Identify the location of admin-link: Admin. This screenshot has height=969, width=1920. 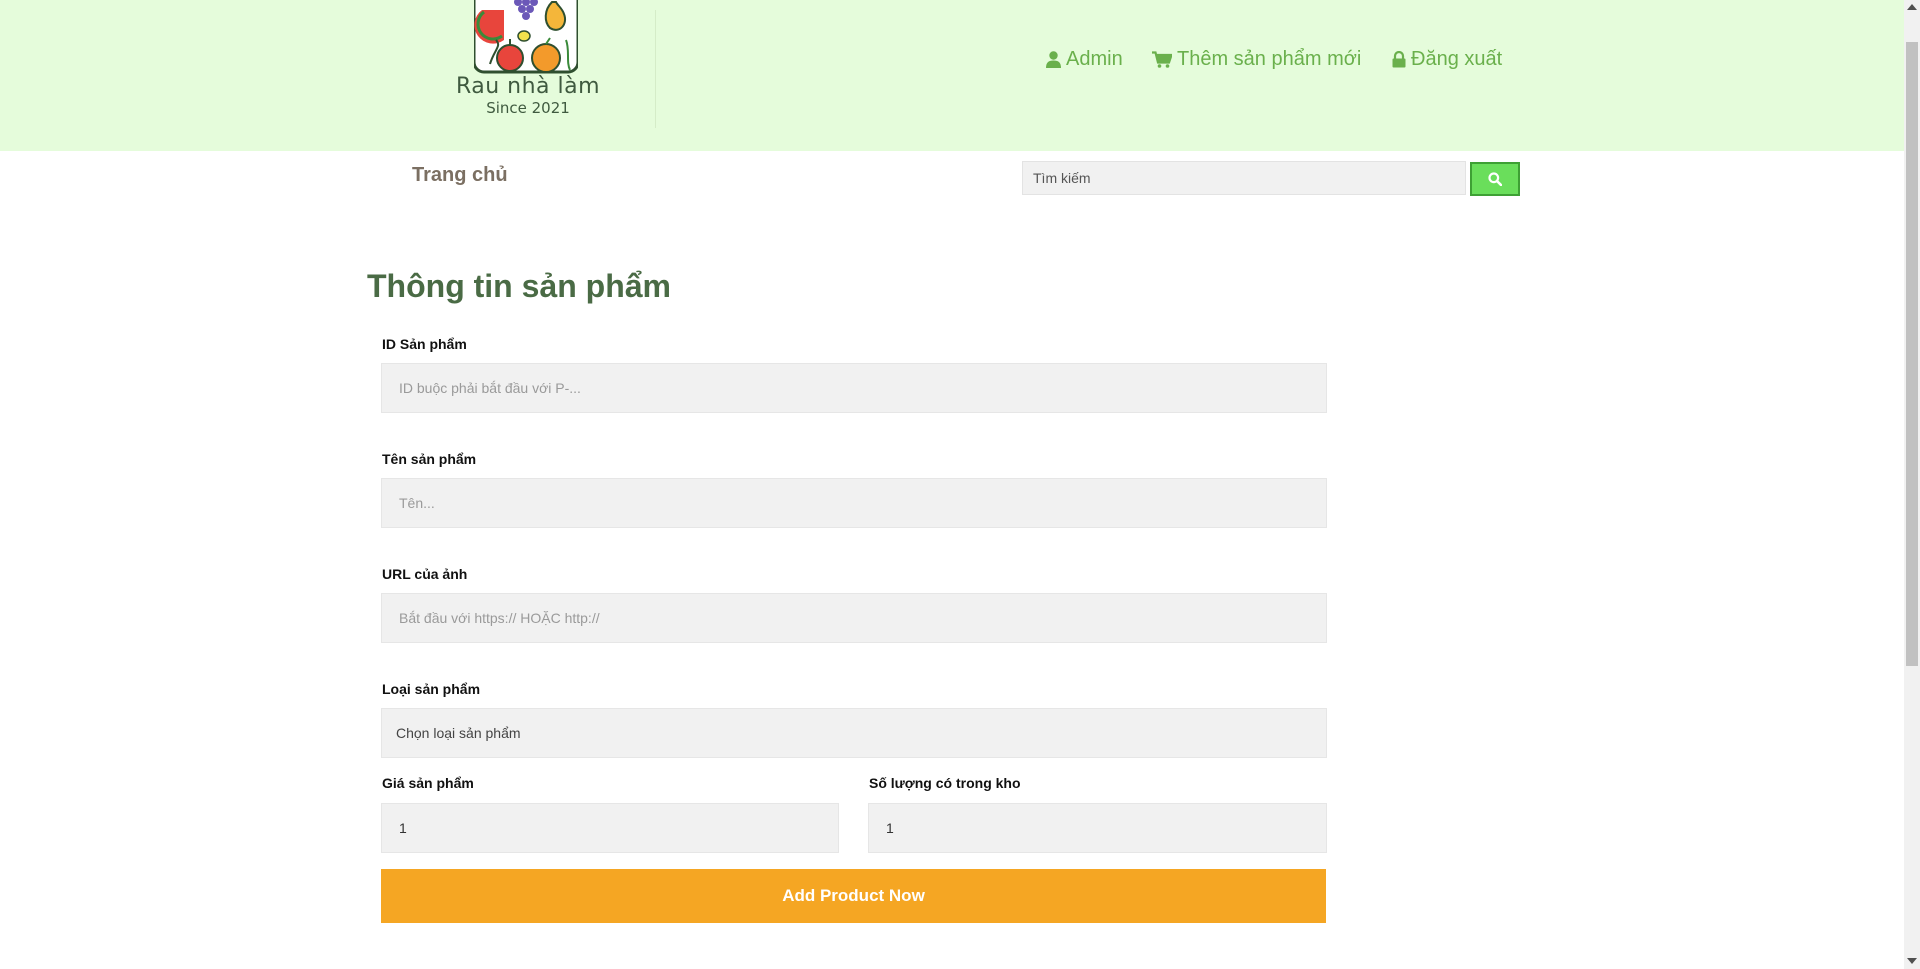
(1084, 59).